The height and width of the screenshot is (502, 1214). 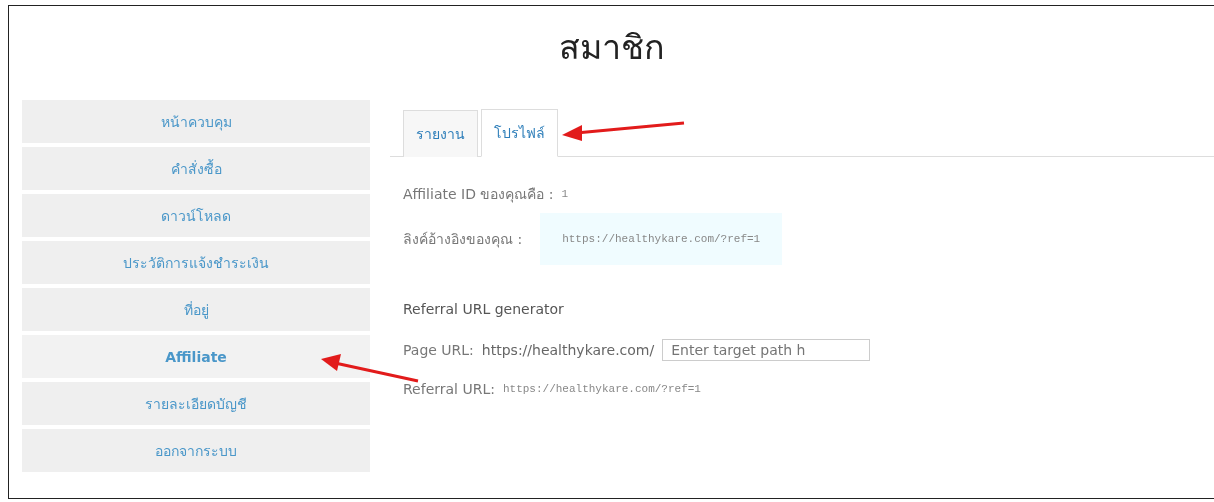 What do you see at coordinates (483, 309) in the screenshot?
I see `generator-heading: Referral URL generator` at bounding box center [483, 309].